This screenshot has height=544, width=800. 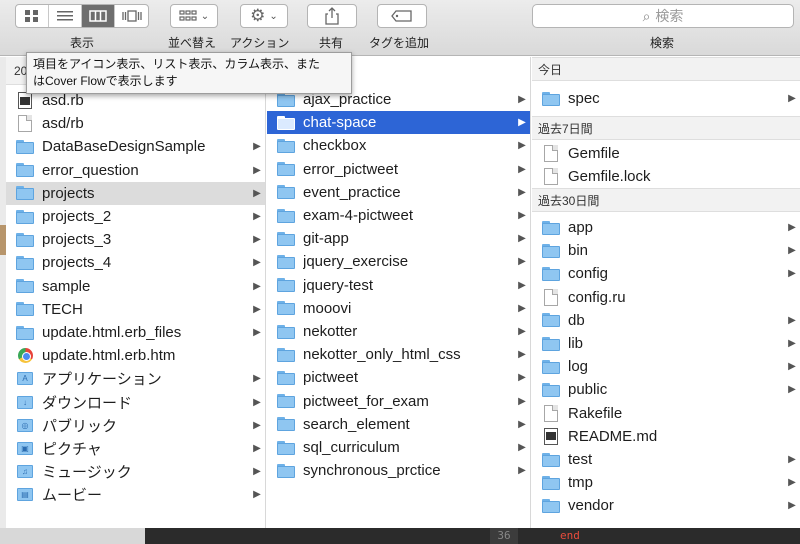 What do you see at coordinates (398, 215) in the screenshot?
I see `file-row: exam-4-pictweet ▶` at bounding box center [398, 215].